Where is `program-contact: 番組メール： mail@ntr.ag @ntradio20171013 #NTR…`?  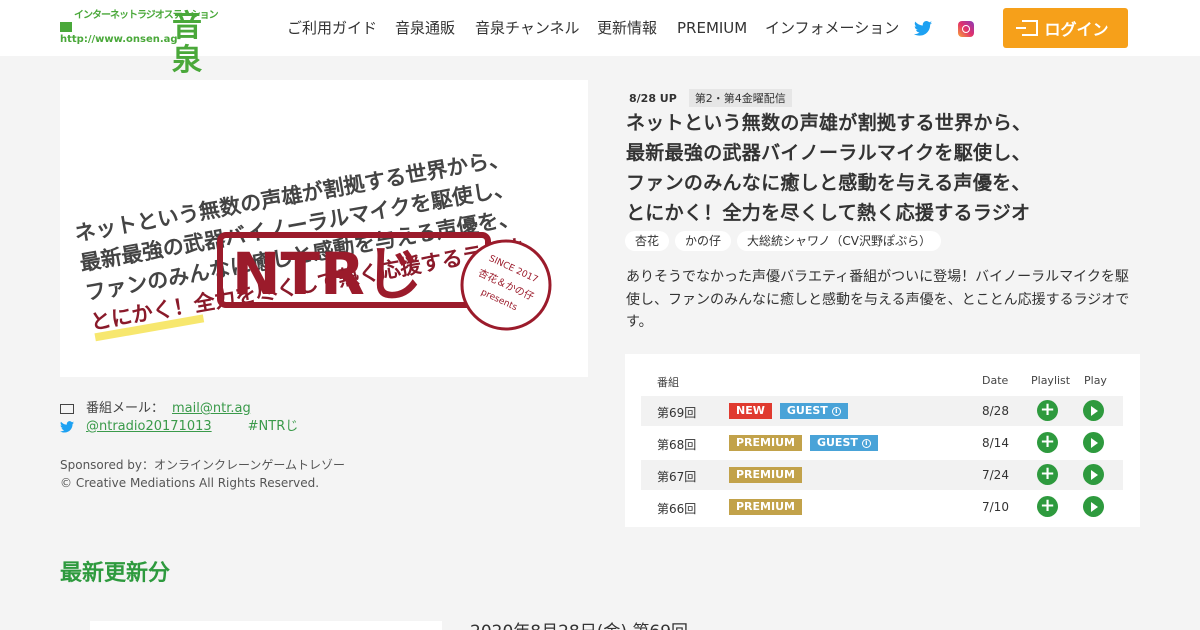
program-contact: 番組メール： mail@ntr.ag @ntradio20171013 #NTR… is located at coordinates (179, 418).